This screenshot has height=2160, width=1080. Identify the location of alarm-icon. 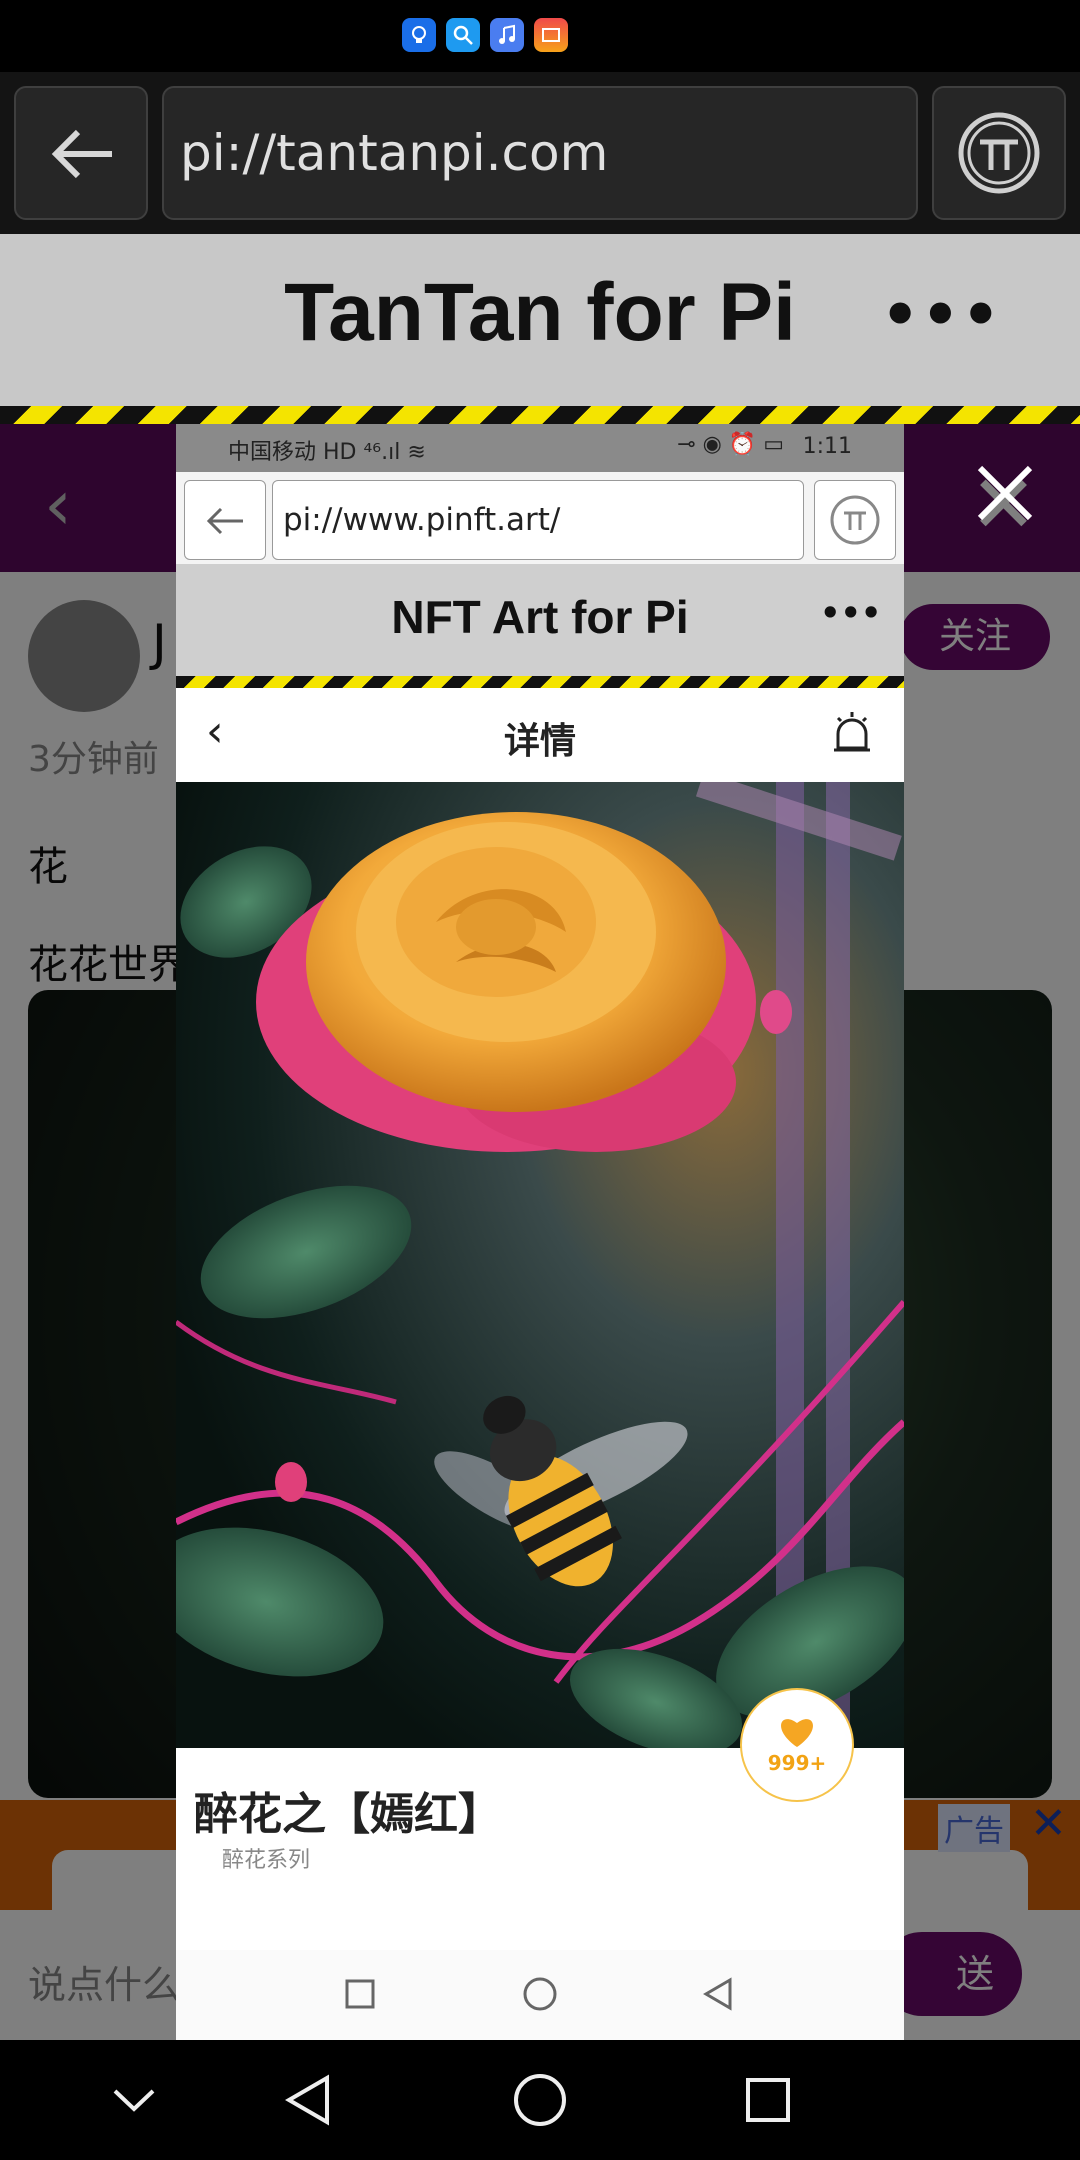
(852, 734).